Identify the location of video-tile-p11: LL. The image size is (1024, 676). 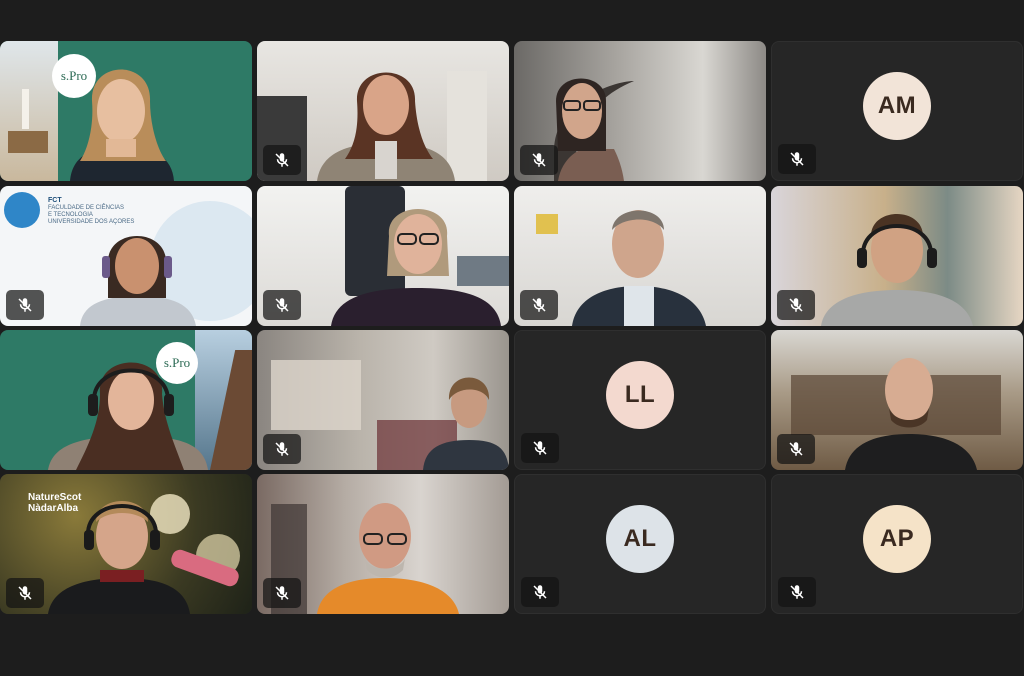
(640, 400).